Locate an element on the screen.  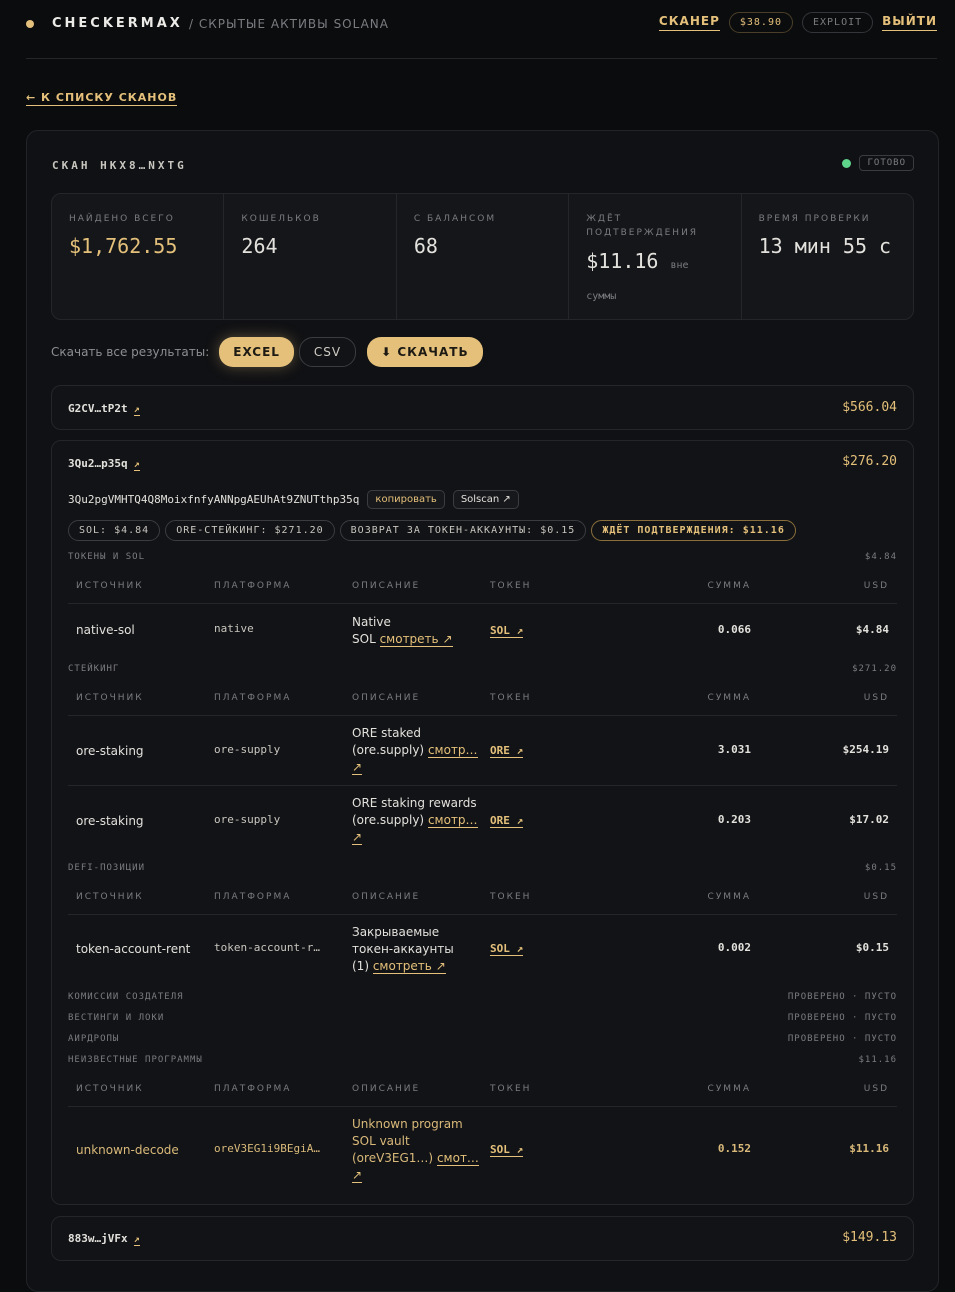
chip-ore-staking: ORE-СТЕЙКИНГ: $271.20 is located at coordinates (250, 530).